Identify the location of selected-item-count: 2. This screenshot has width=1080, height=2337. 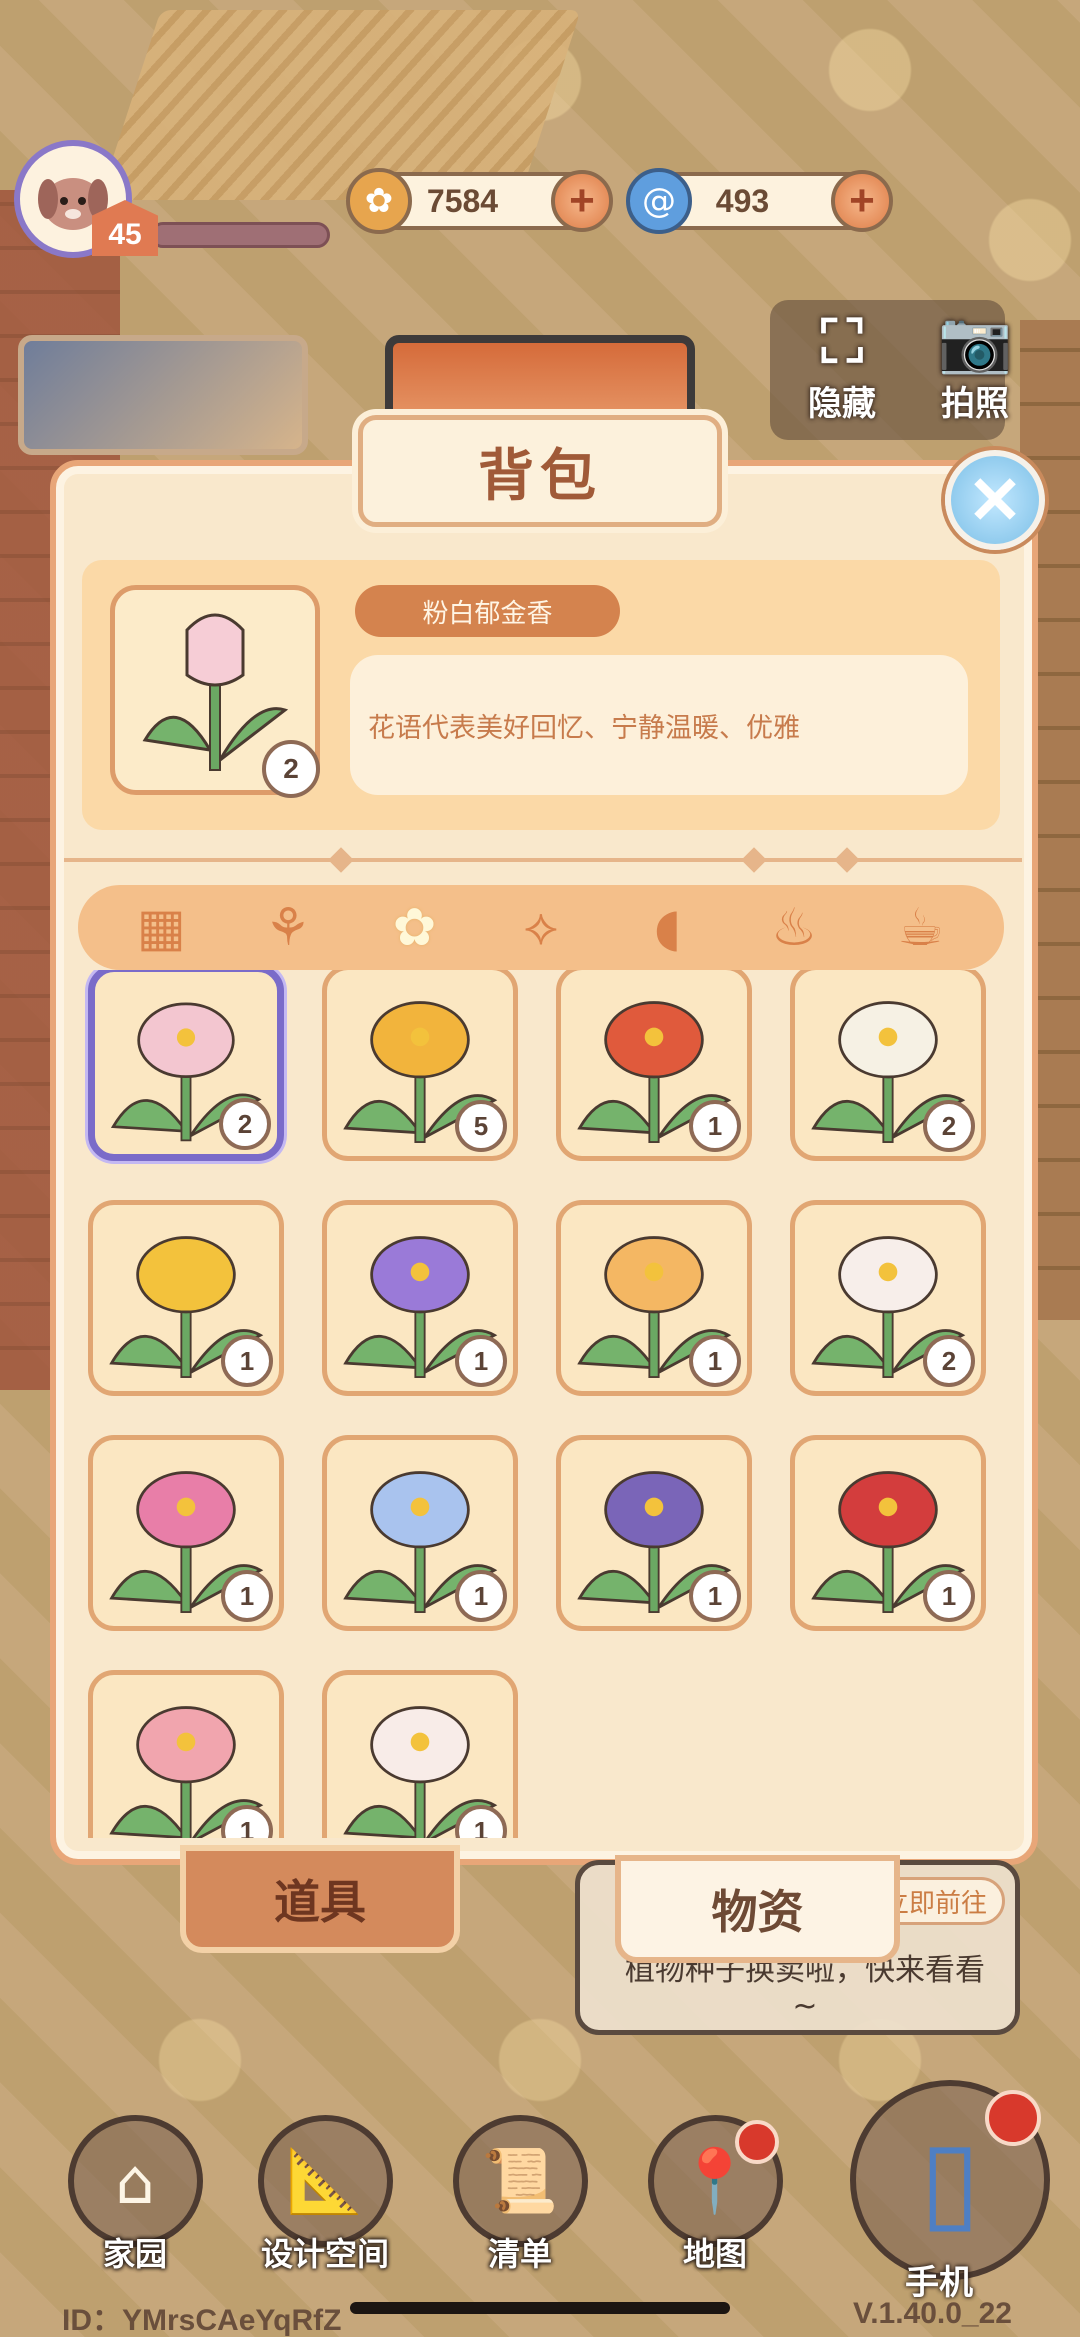
(291, 769).